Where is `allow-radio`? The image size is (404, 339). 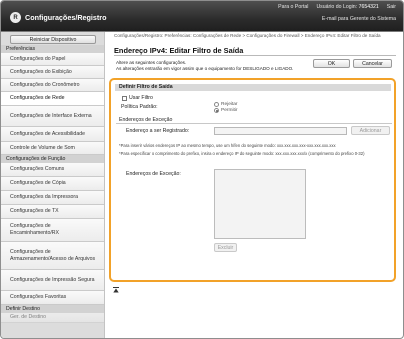
allow-radio is located at coordinates (216, 110).